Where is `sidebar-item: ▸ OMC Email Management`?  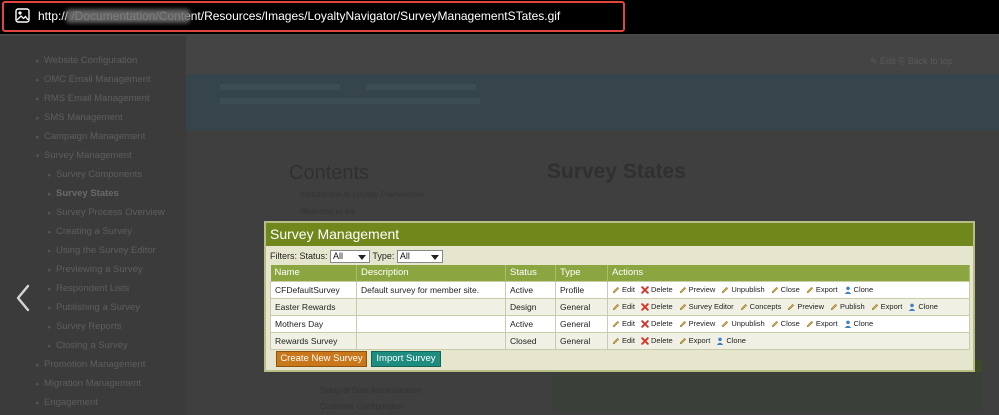
sidebar-item: ▸ OMC Email Management is located at coordinates (93, 79).